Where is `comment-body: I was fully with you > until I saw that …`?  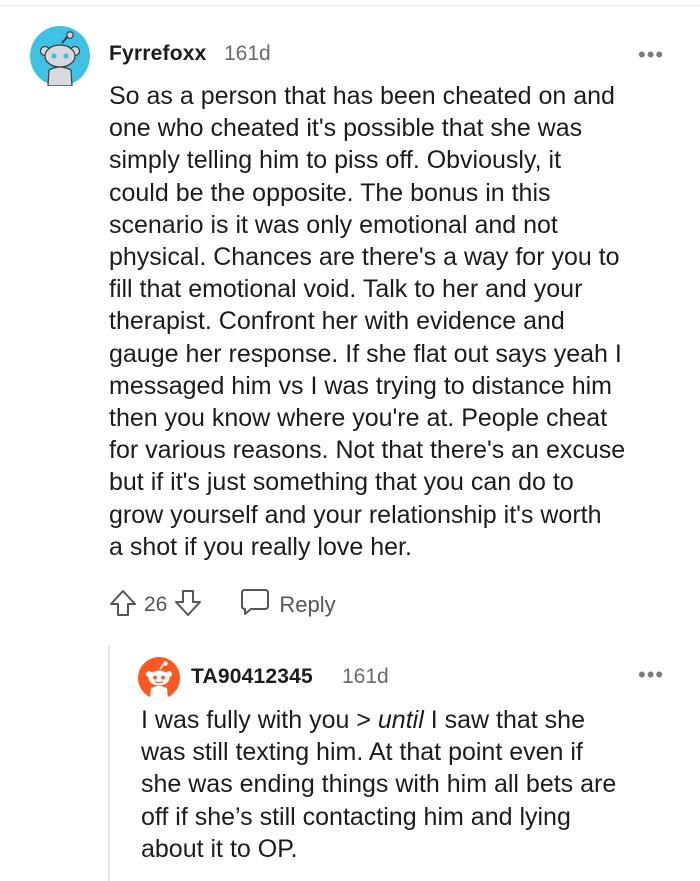 comment-body: I was fully with you > until I saw that … is located at coordinates (378, 784).